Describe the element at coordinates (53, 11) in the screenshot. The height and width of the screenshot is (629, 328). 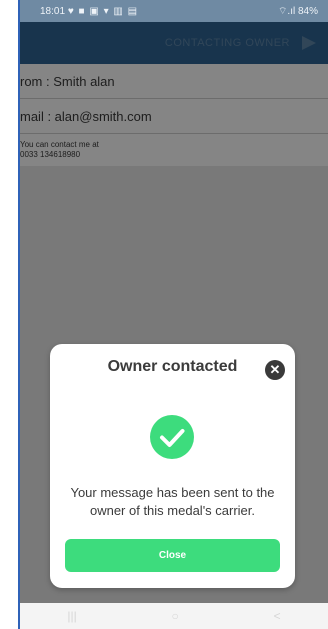
I see `status-time: 18:01` at that location.